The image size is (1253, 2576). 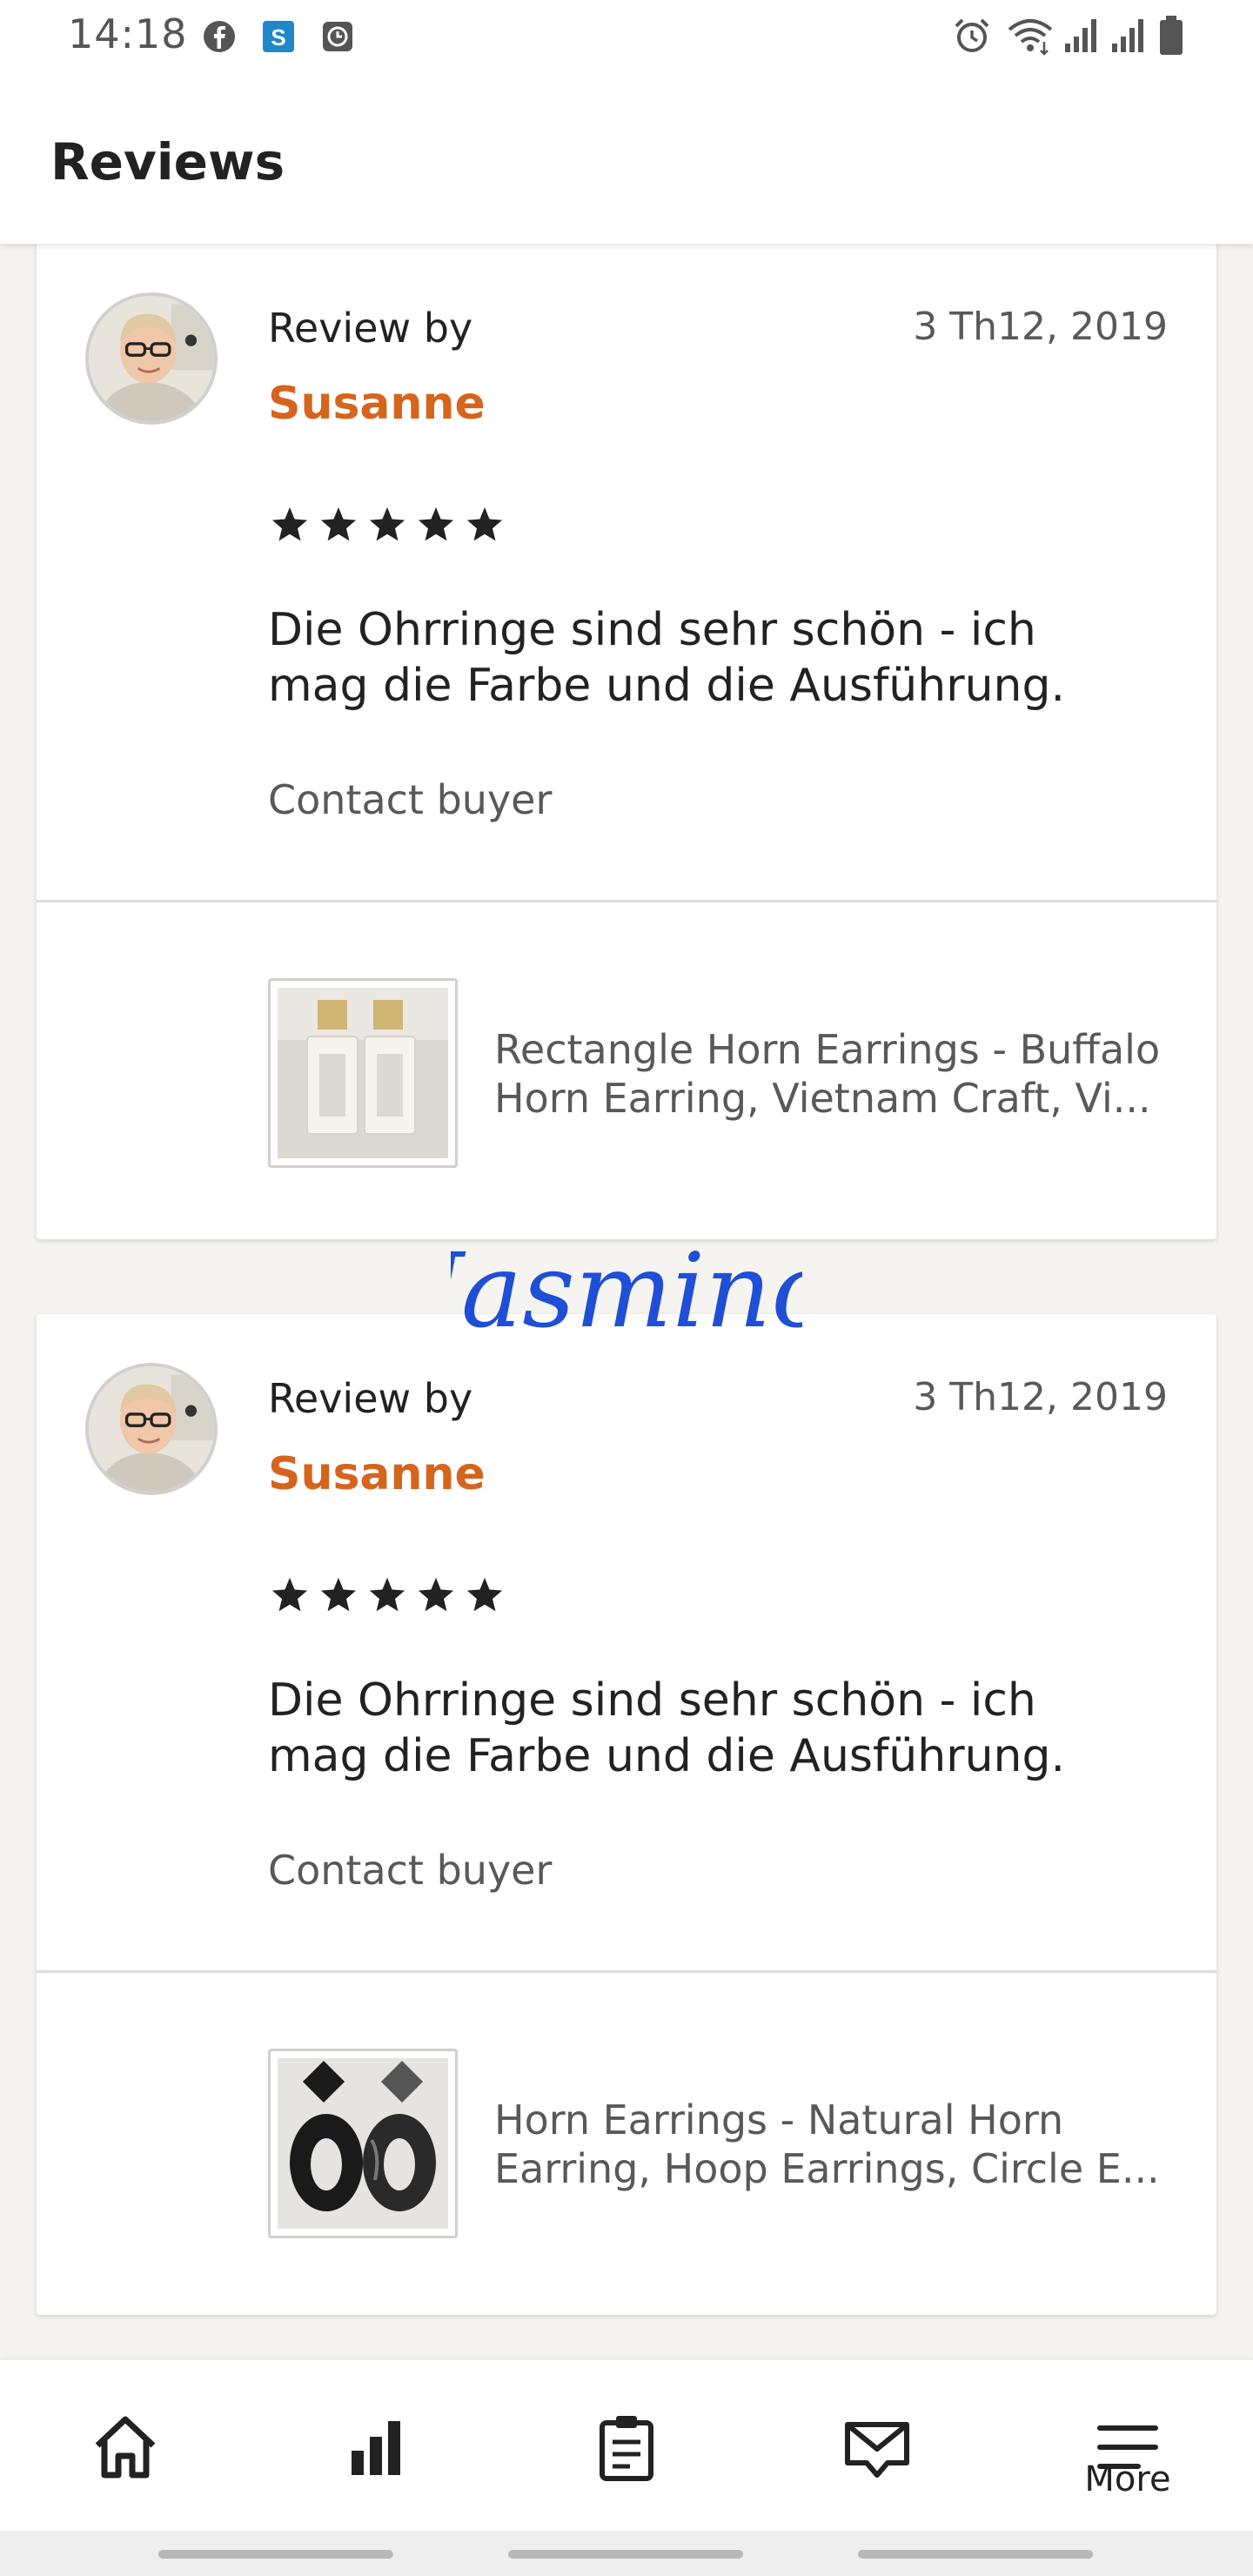 What do you see at coordinates (219, 37) in the screenshot?
I see `facebook-icon` at bounding box center [219, 37].